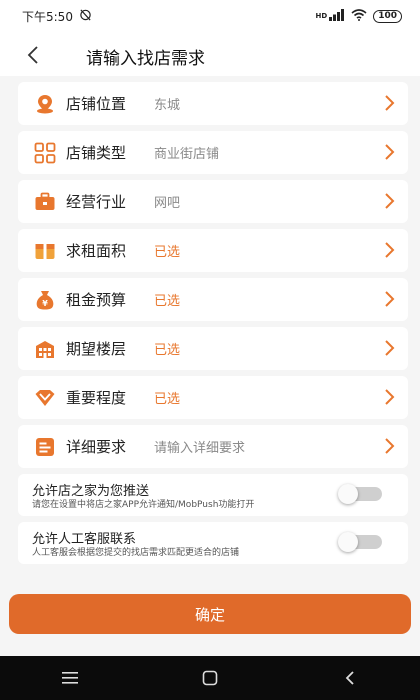  I want to click on wifi-icon, so click(359, 16).